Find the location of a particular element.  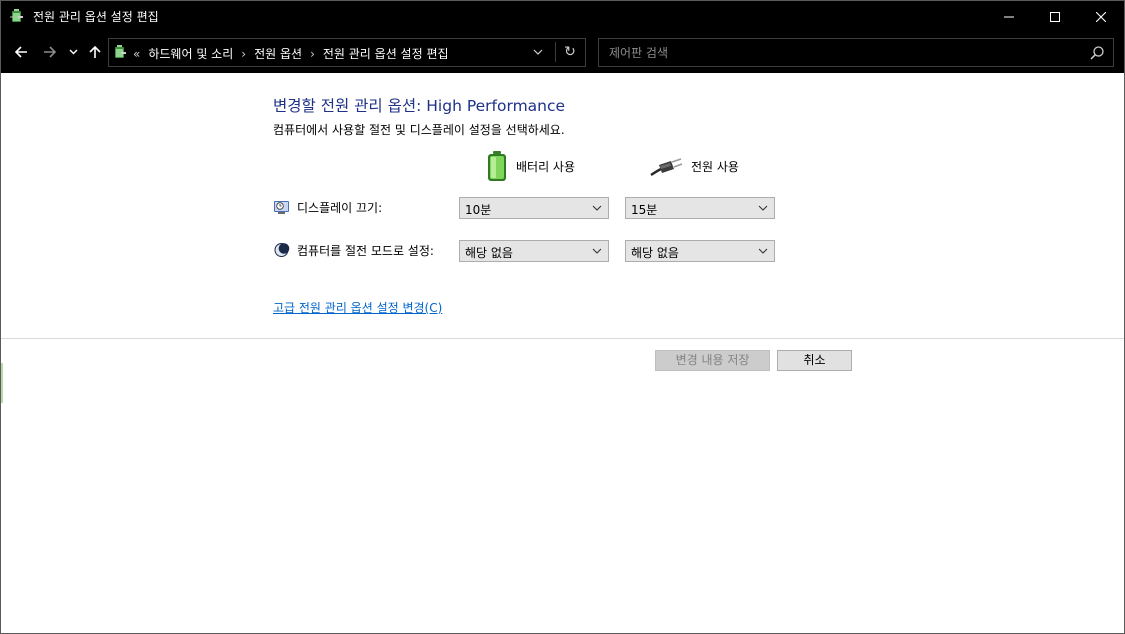

search-icon is located at coordinates (1097, 53).